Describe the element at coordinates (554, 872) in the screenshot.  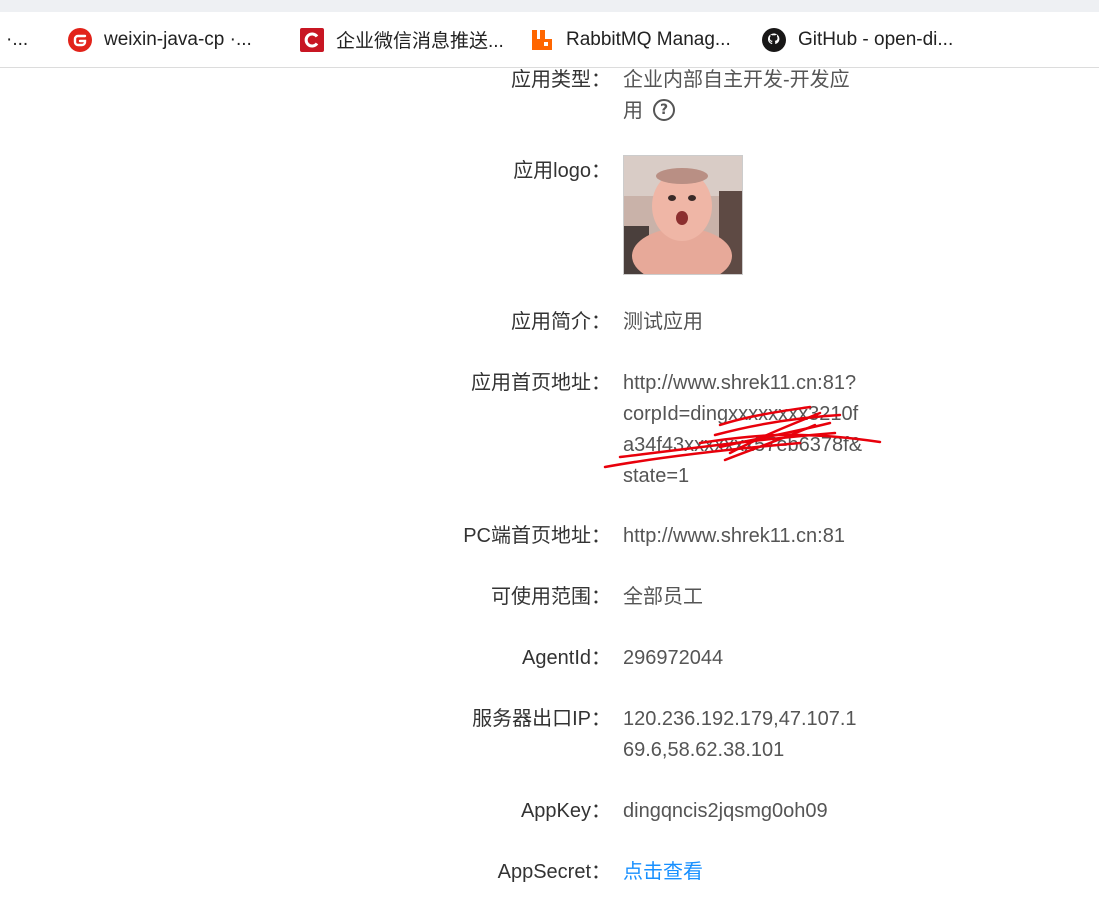
I see `appsecret-label: AppSecret：` at that location.